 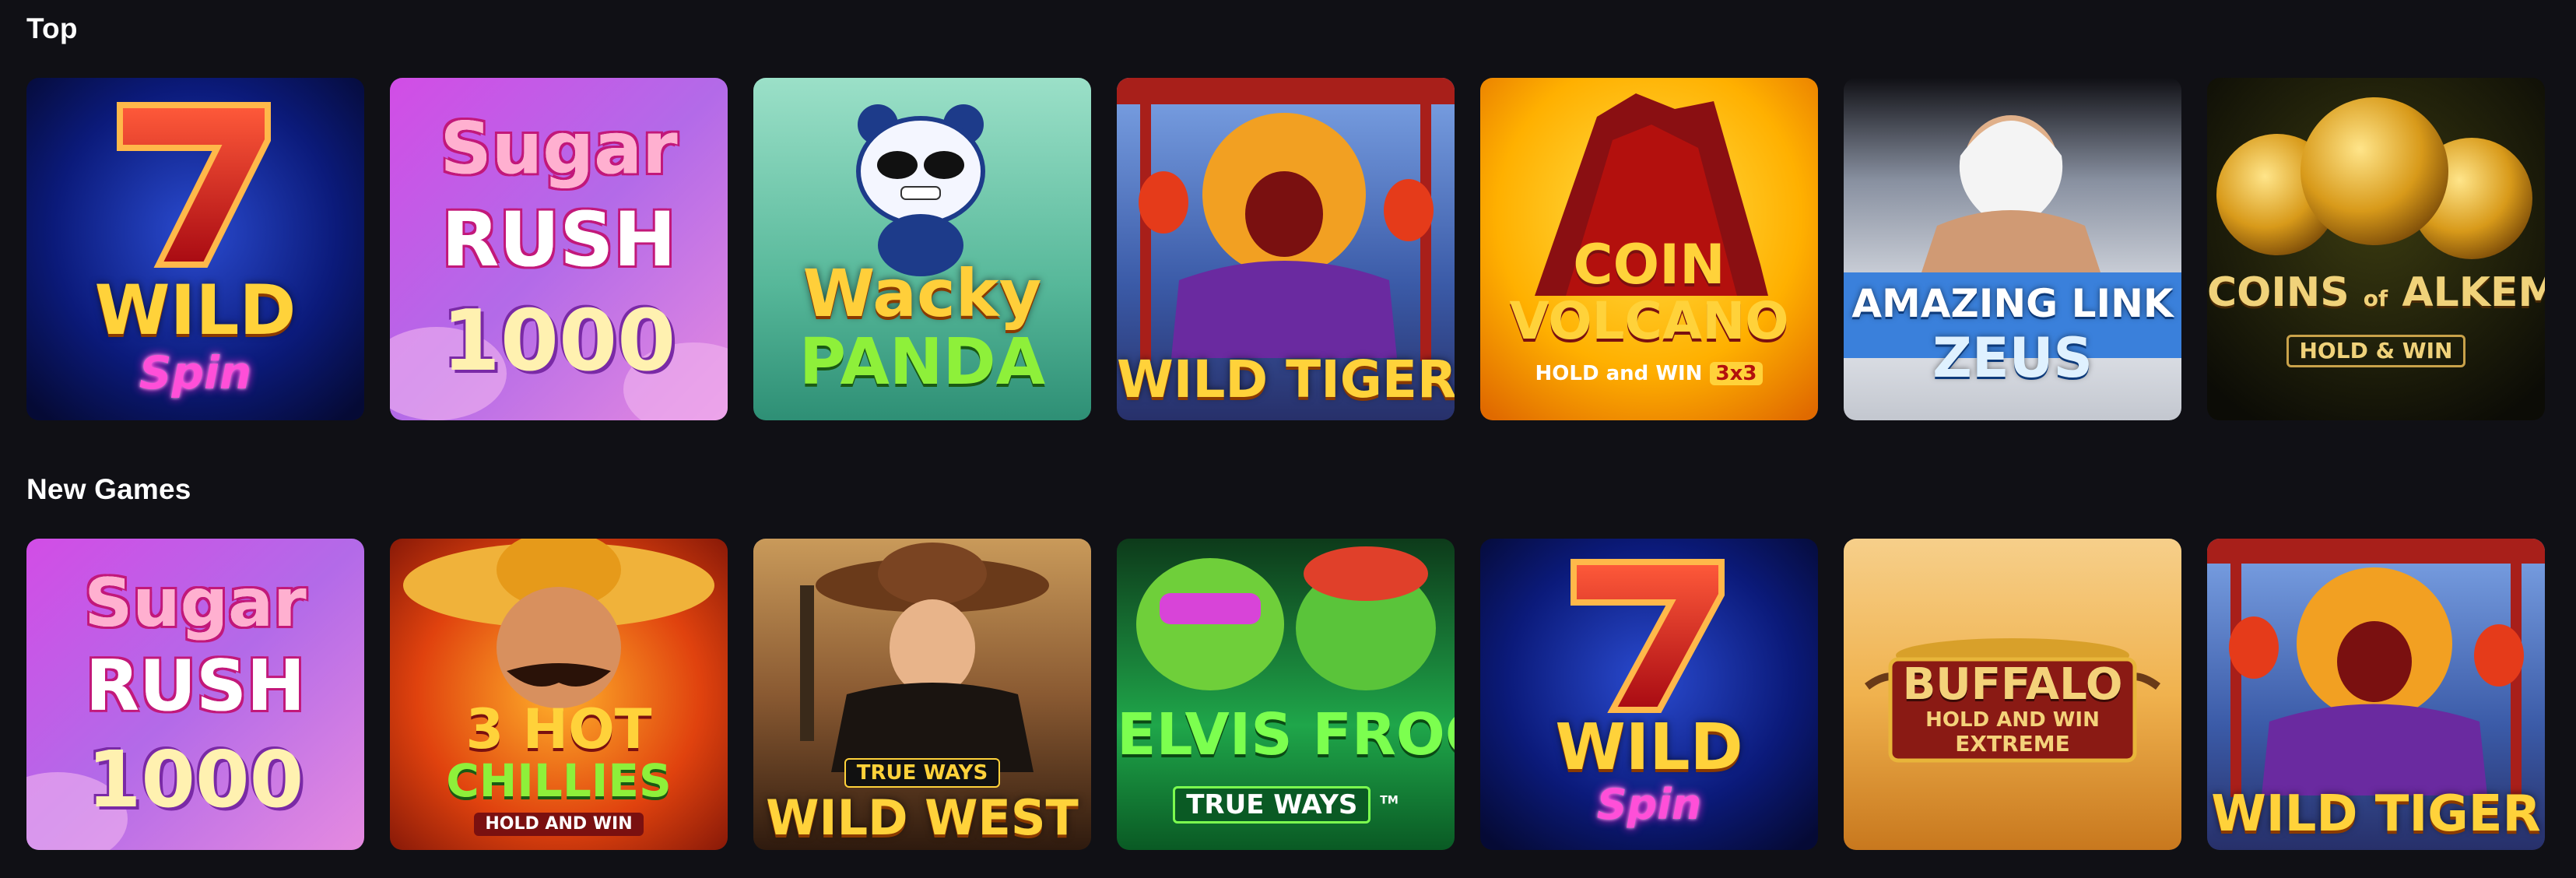 What do you see at coordinates (52, 28) in the screenshot?
I see `section-title-top: Top` at bounding box center [52, 28].